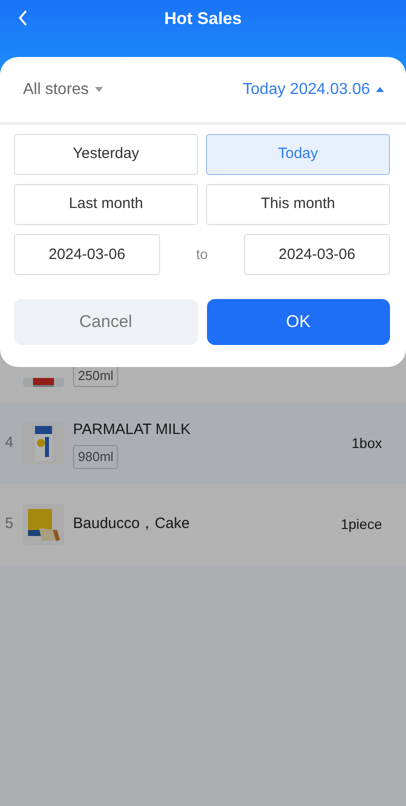  What do you see at coordinates (313, 90) in the screenshot?
I see `date-dropdown: Today 2024.03.06` at bounding box center [313, 90].